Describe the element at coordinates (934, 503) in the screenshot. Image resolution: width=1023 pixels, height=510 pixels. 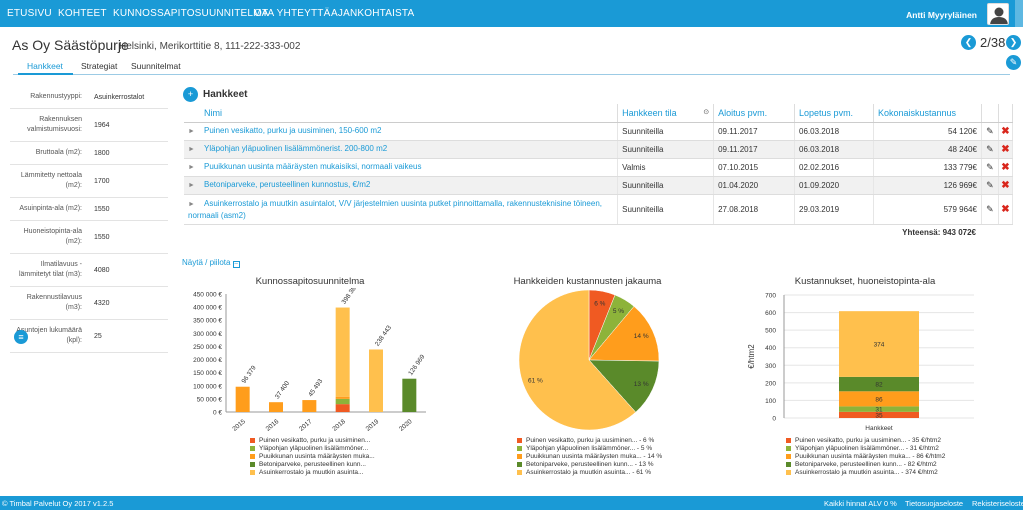
I see `footer-privacy-link: Tietosuojaseloste` at that location.